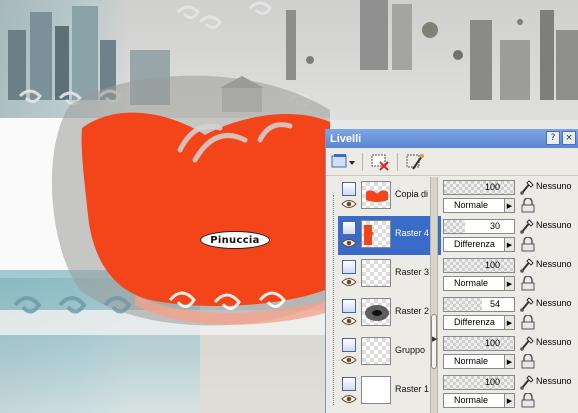 The height and width of the screenshot is (413, 578). I want to click on properties-icon, so click(415, 161).